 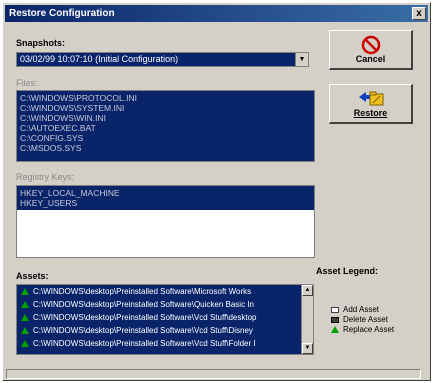 I want to click on restore-button-label: Restore, so click(x=370, y=113).